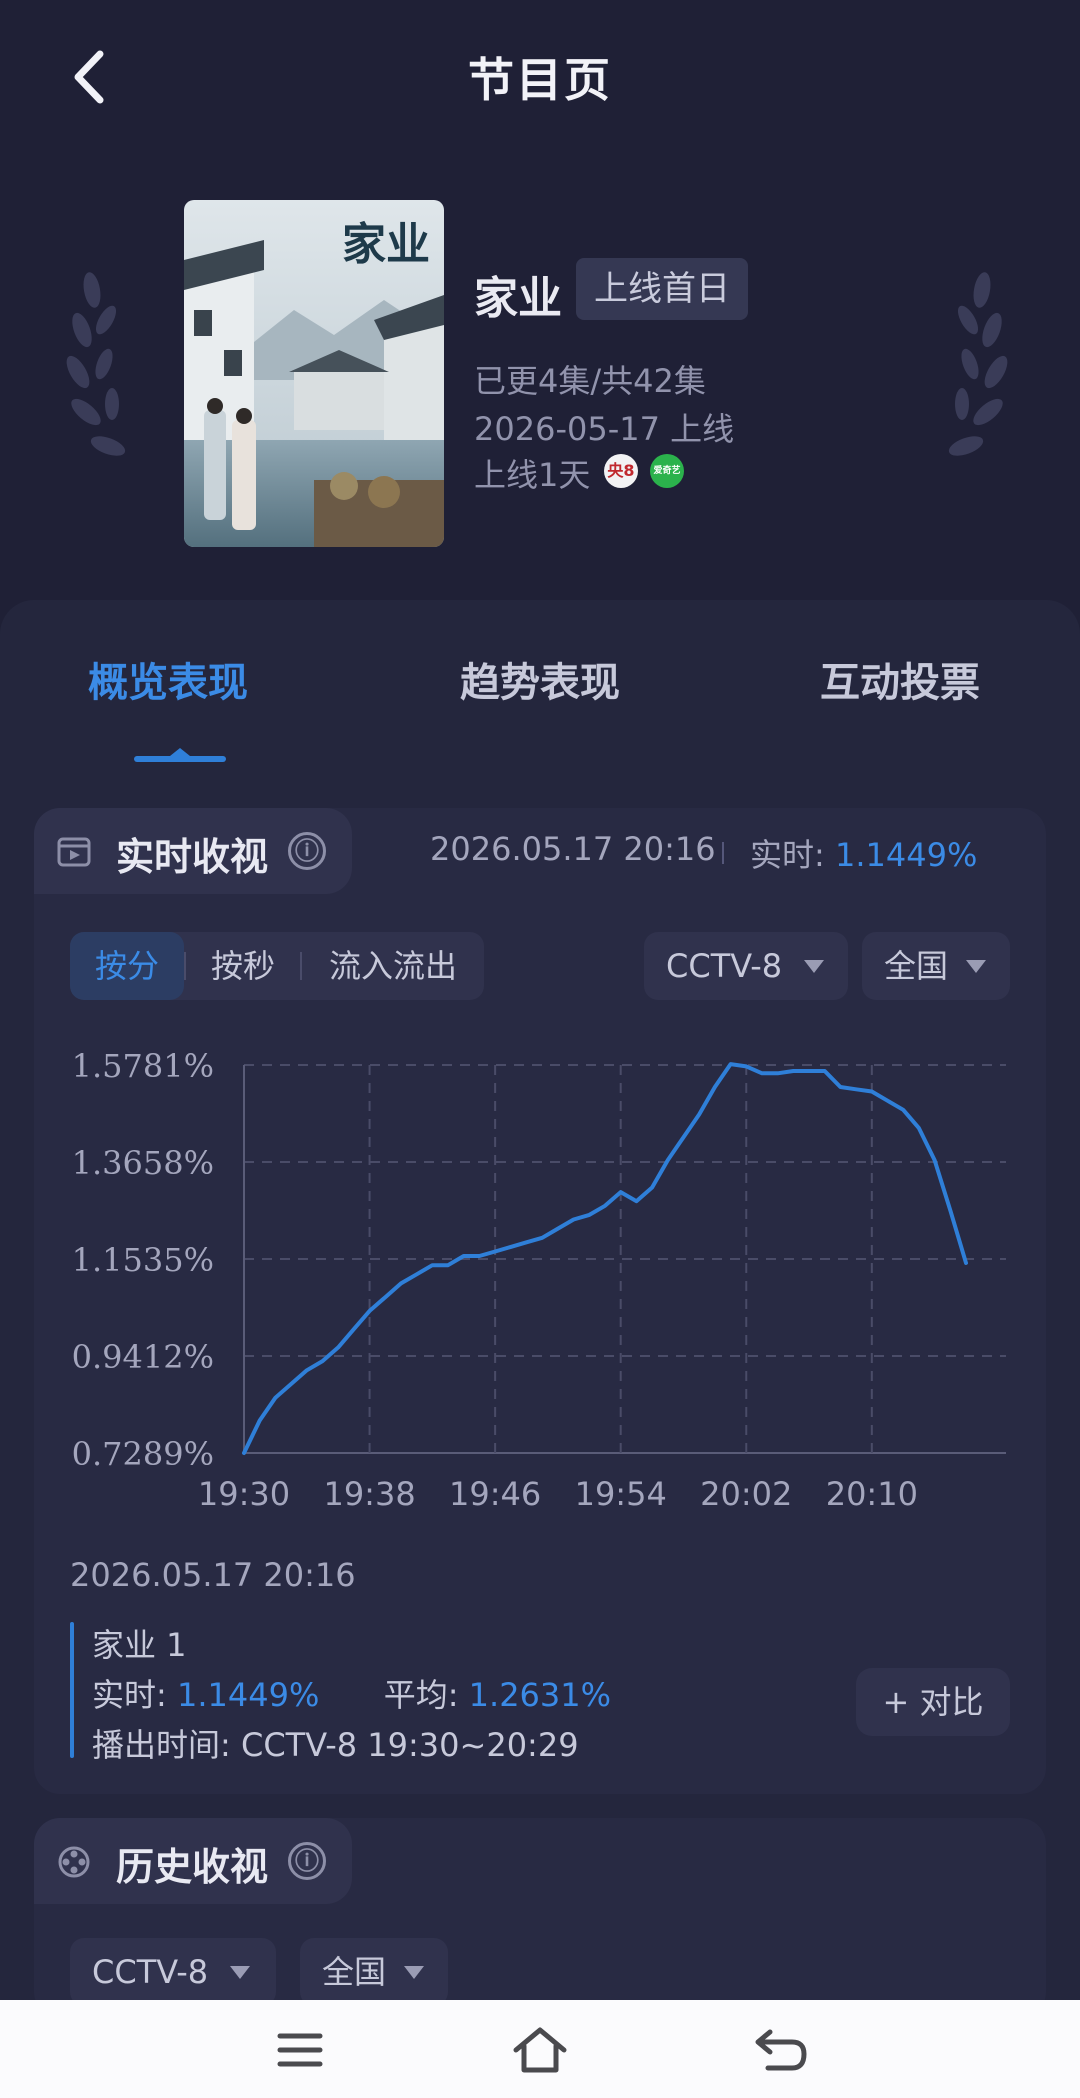 This screenshot has height=2098, width=1080. Describe the element at coordinates (143, 1357) in the screenshot. I see `y-tick-label: 0.9412%` at that location.